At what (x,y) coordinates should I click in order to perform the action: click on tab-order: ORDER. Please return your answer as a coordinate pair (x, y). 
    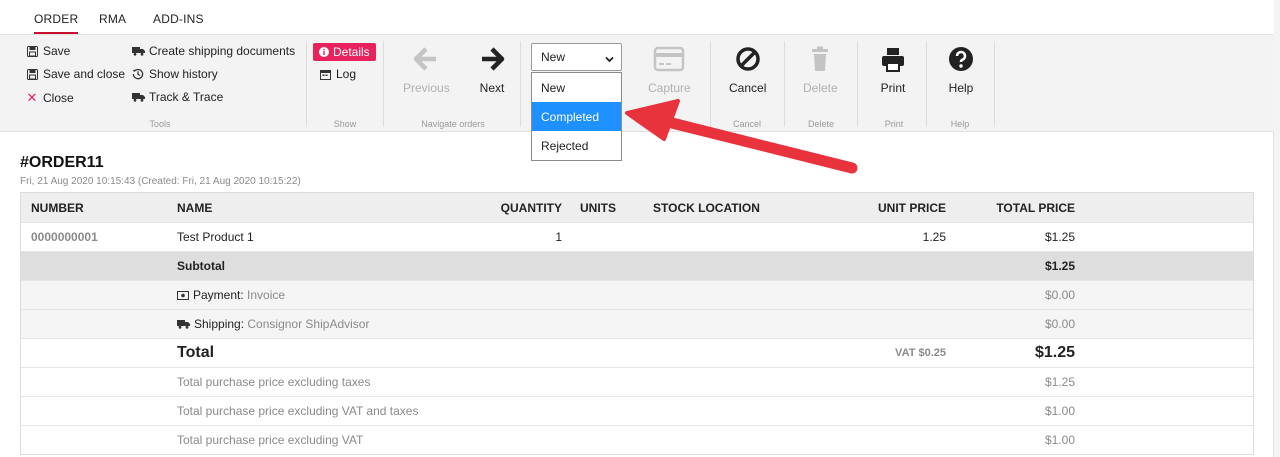
    Looking at the image, I should click on (56, 23).